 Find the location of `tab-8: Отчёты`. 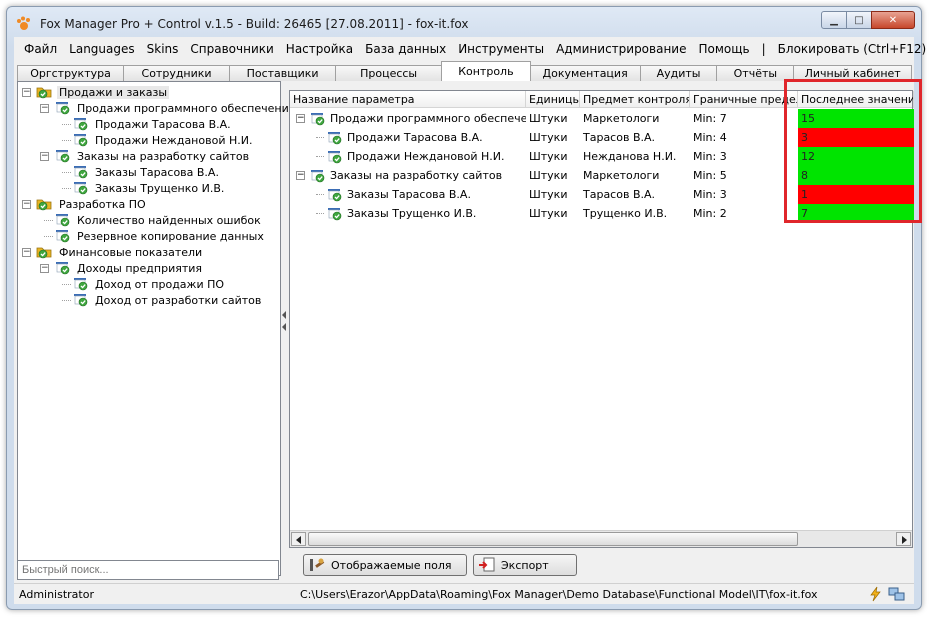

tab-8: Отчёты is located at coordinates (755, 73).